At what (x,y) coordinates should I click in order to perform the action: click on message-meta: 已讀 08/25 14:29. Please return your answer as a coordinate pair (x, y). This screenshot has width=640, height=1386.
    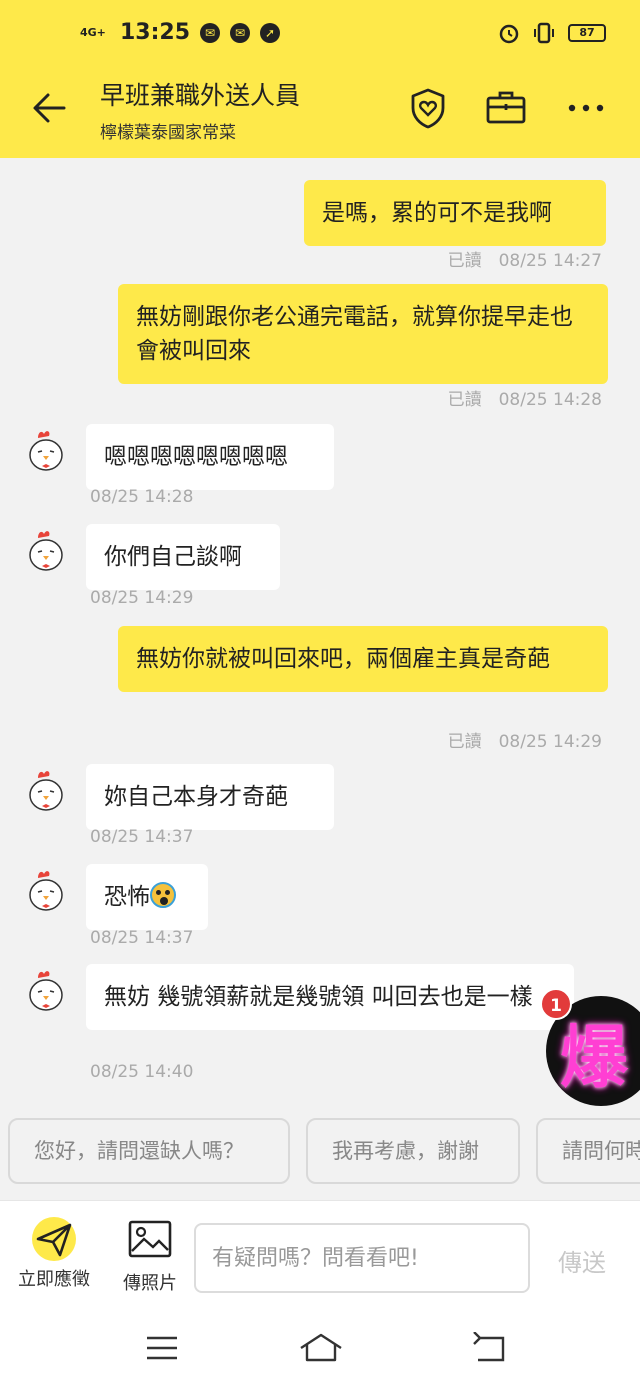
    Looking at the image, I should click on (524, 742).